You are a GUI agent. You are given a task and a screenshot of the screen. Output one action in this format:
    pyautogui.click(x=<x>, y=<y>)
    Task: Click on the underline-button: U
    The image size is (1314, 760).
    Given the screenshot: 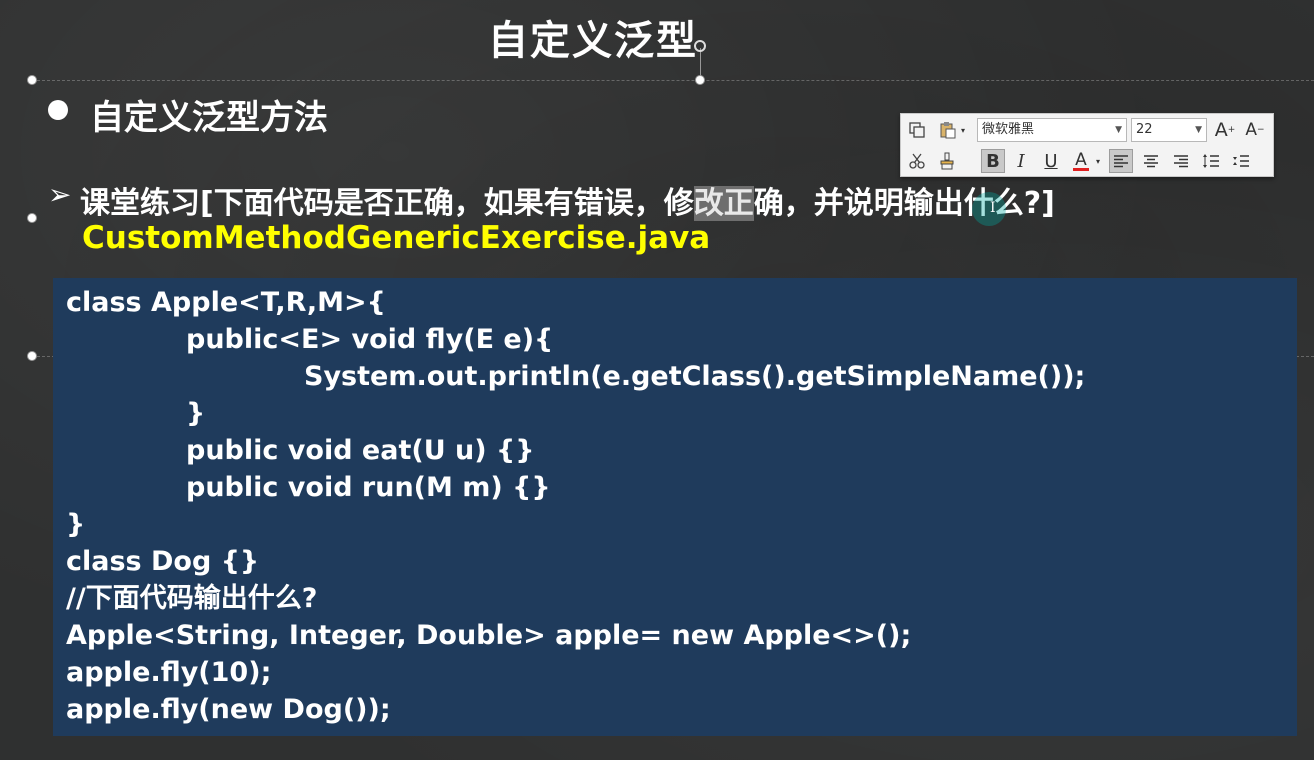 What is the action you would take?
    pyautogui.click(x=1051, y=161)
    